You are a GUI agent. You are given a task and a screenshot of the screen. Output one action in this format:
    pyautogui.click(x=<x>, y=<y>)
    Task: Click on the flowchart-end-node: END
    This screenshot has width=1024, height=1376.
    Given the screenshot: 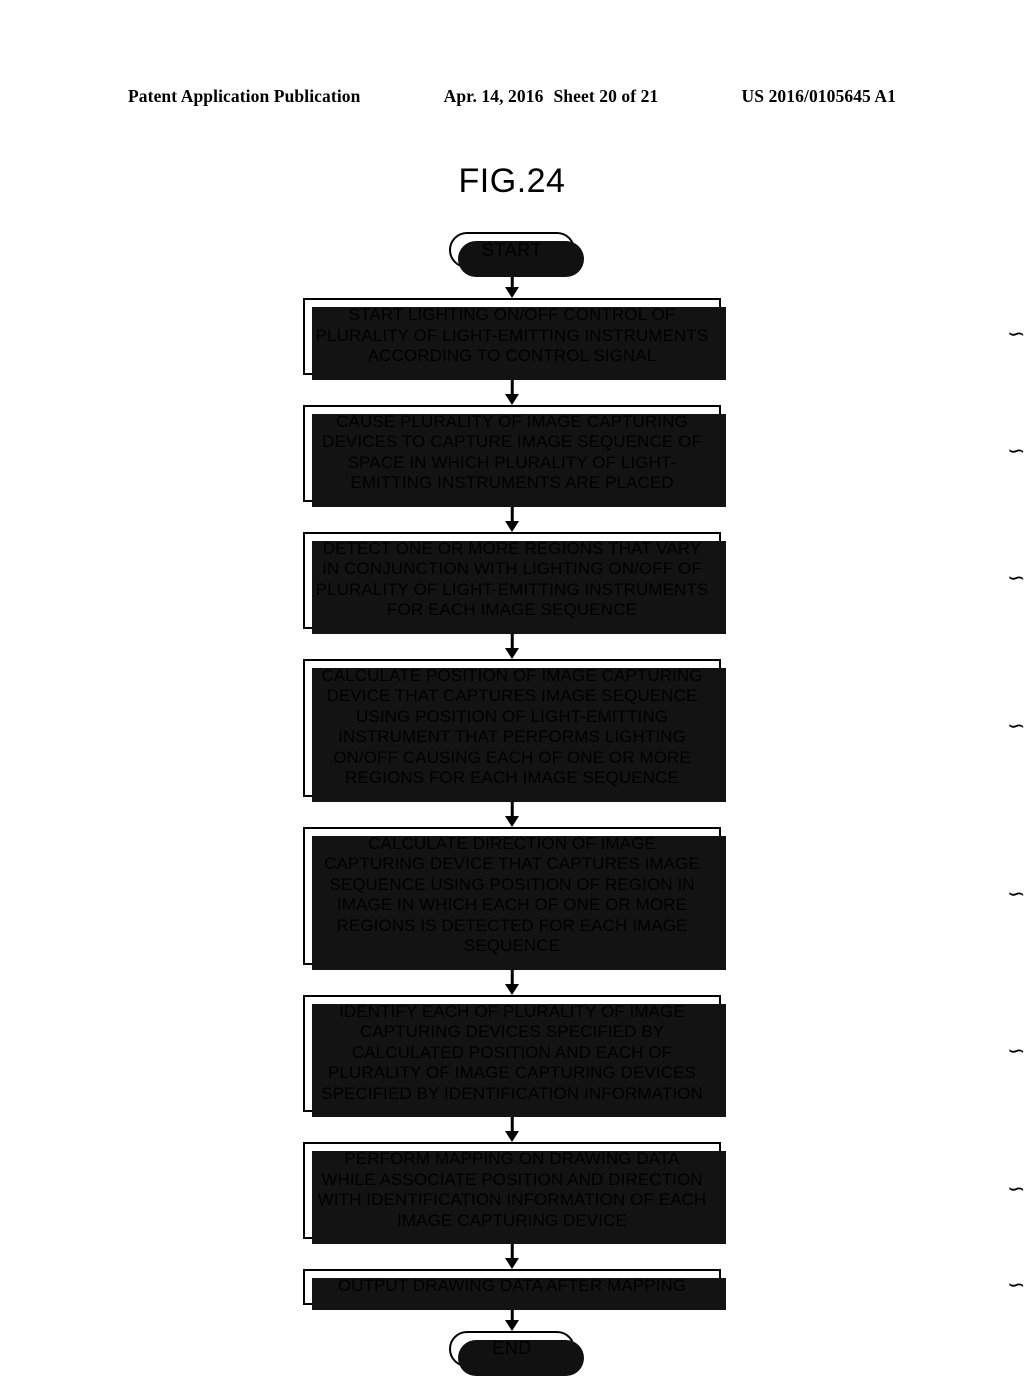 What is the action you would take?
    pyautogui.click(x=512, y=1353)
    